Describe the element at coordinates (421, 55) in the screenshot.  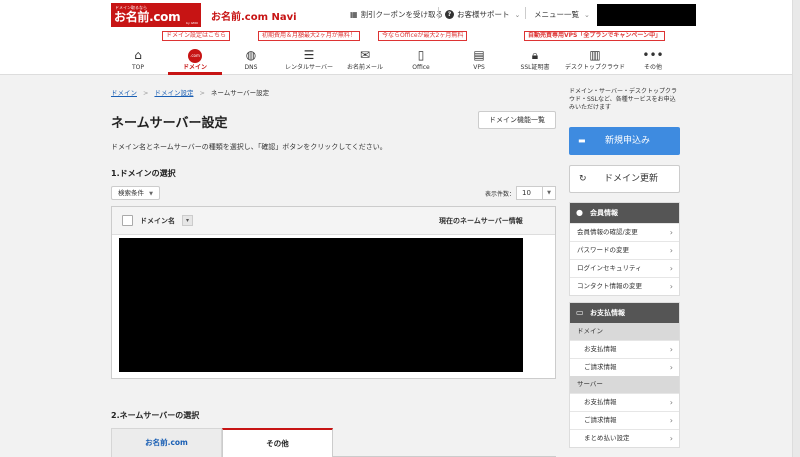
I see `office-icon: ▯` at that location.